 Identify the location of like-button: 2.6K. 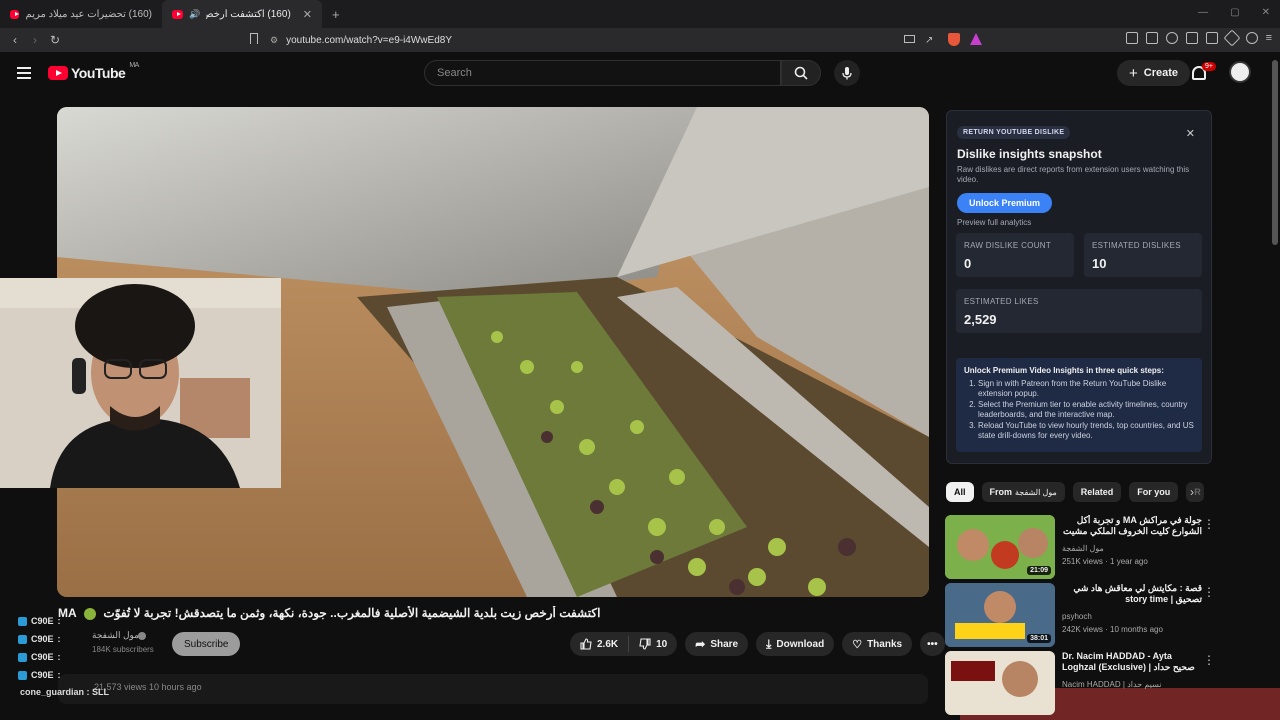
(599, 644).